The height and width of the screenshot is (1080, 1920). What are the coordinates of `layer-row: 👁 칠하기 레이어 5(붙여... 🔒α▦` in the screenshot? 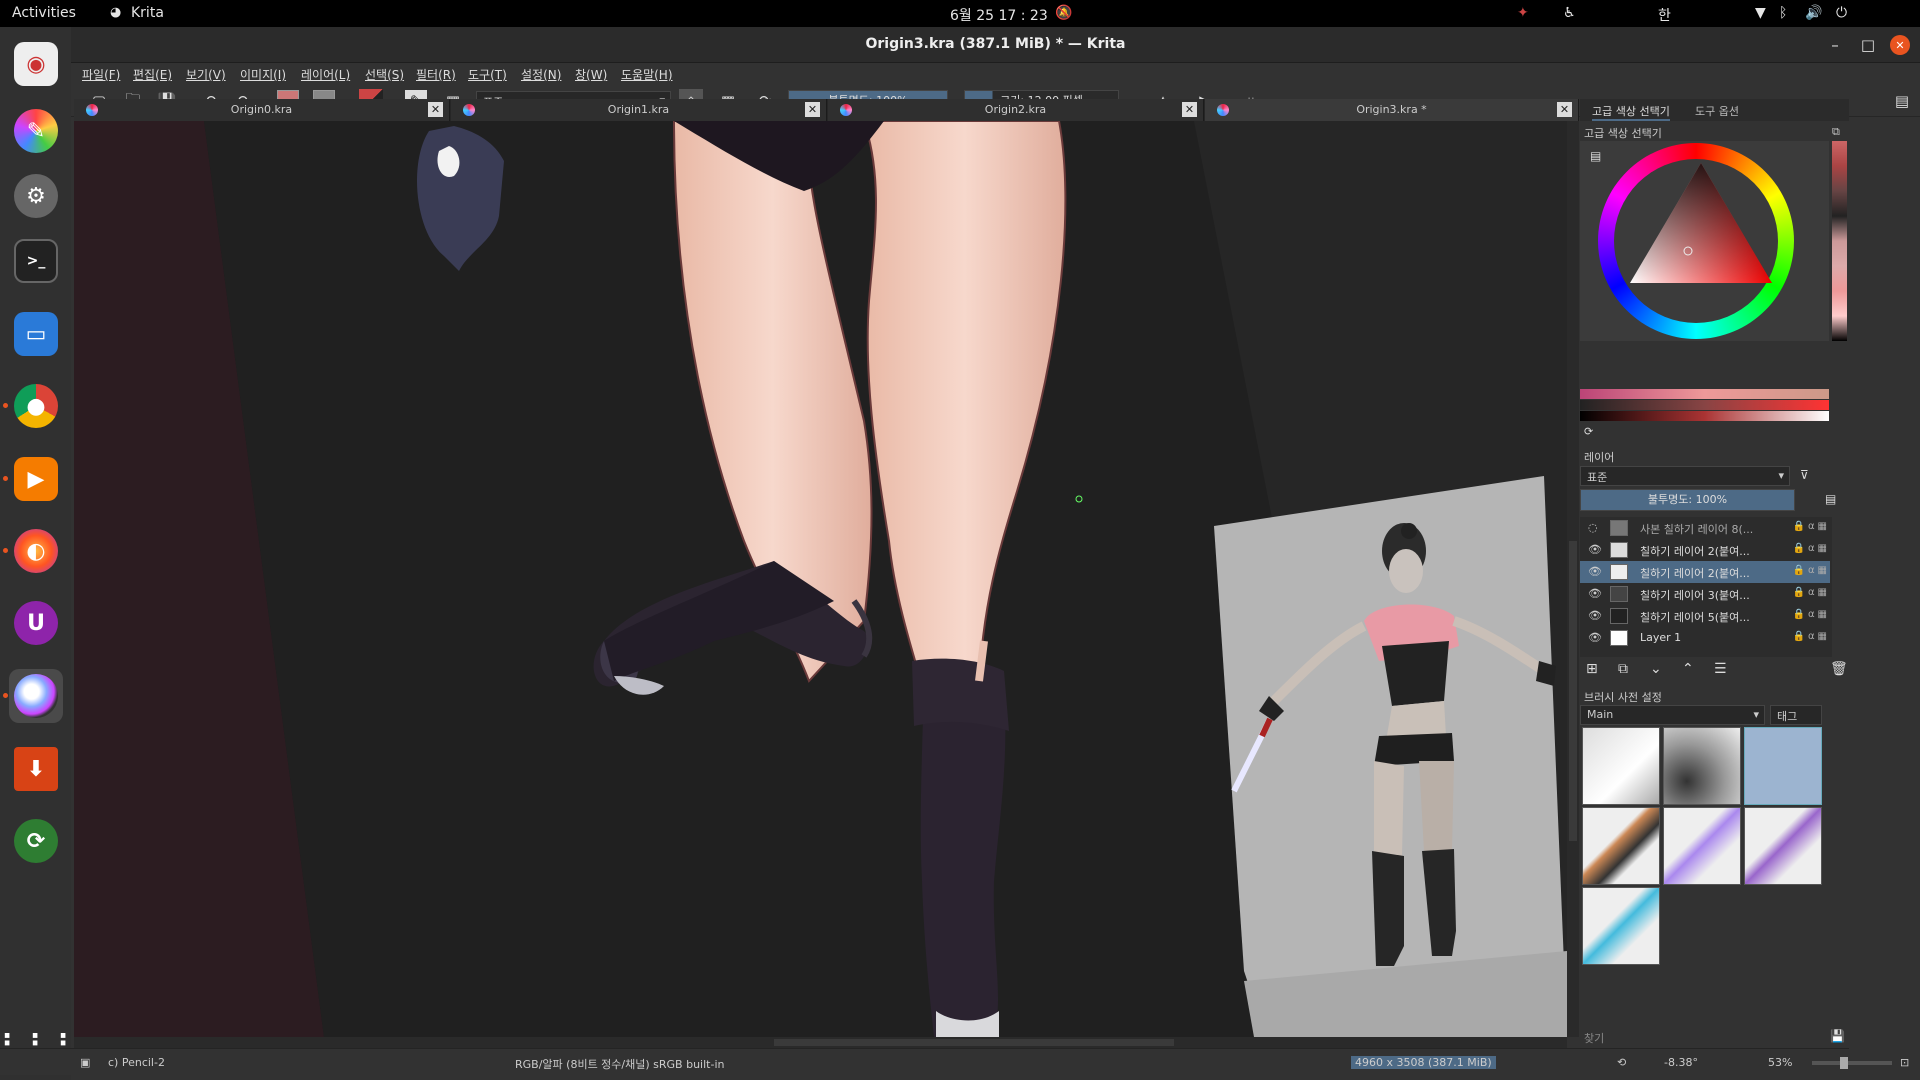 It's located at (1705, 616).